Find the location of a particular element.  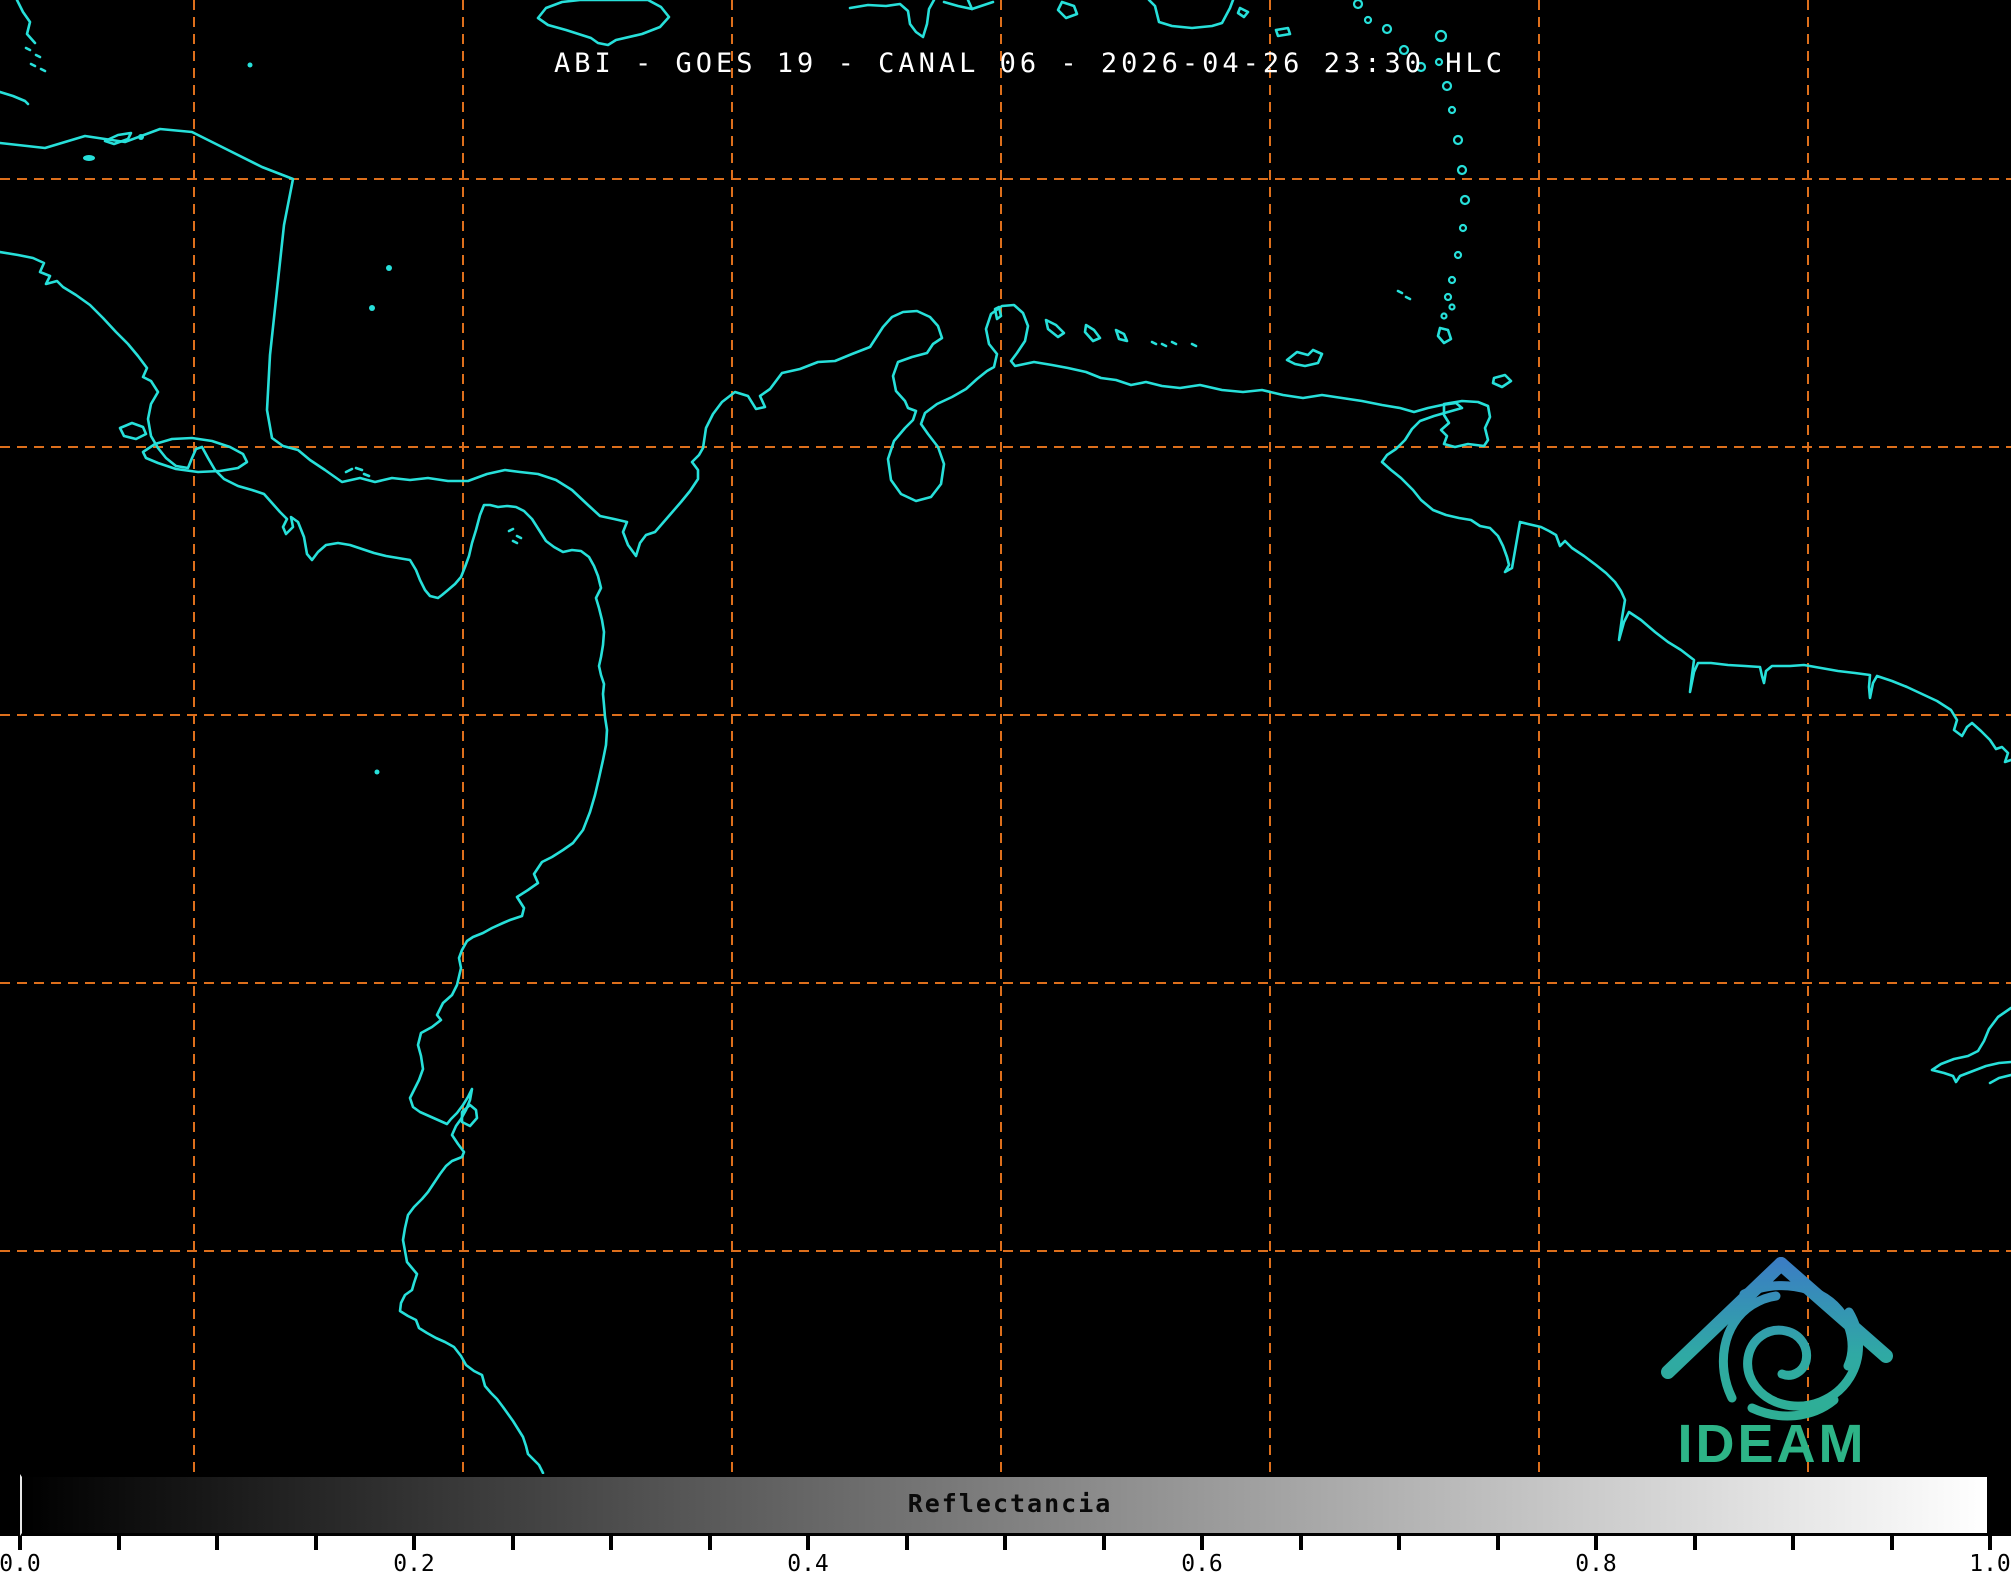

colorbar-label: Reflectancia is located at coordinates (1010, 1503).